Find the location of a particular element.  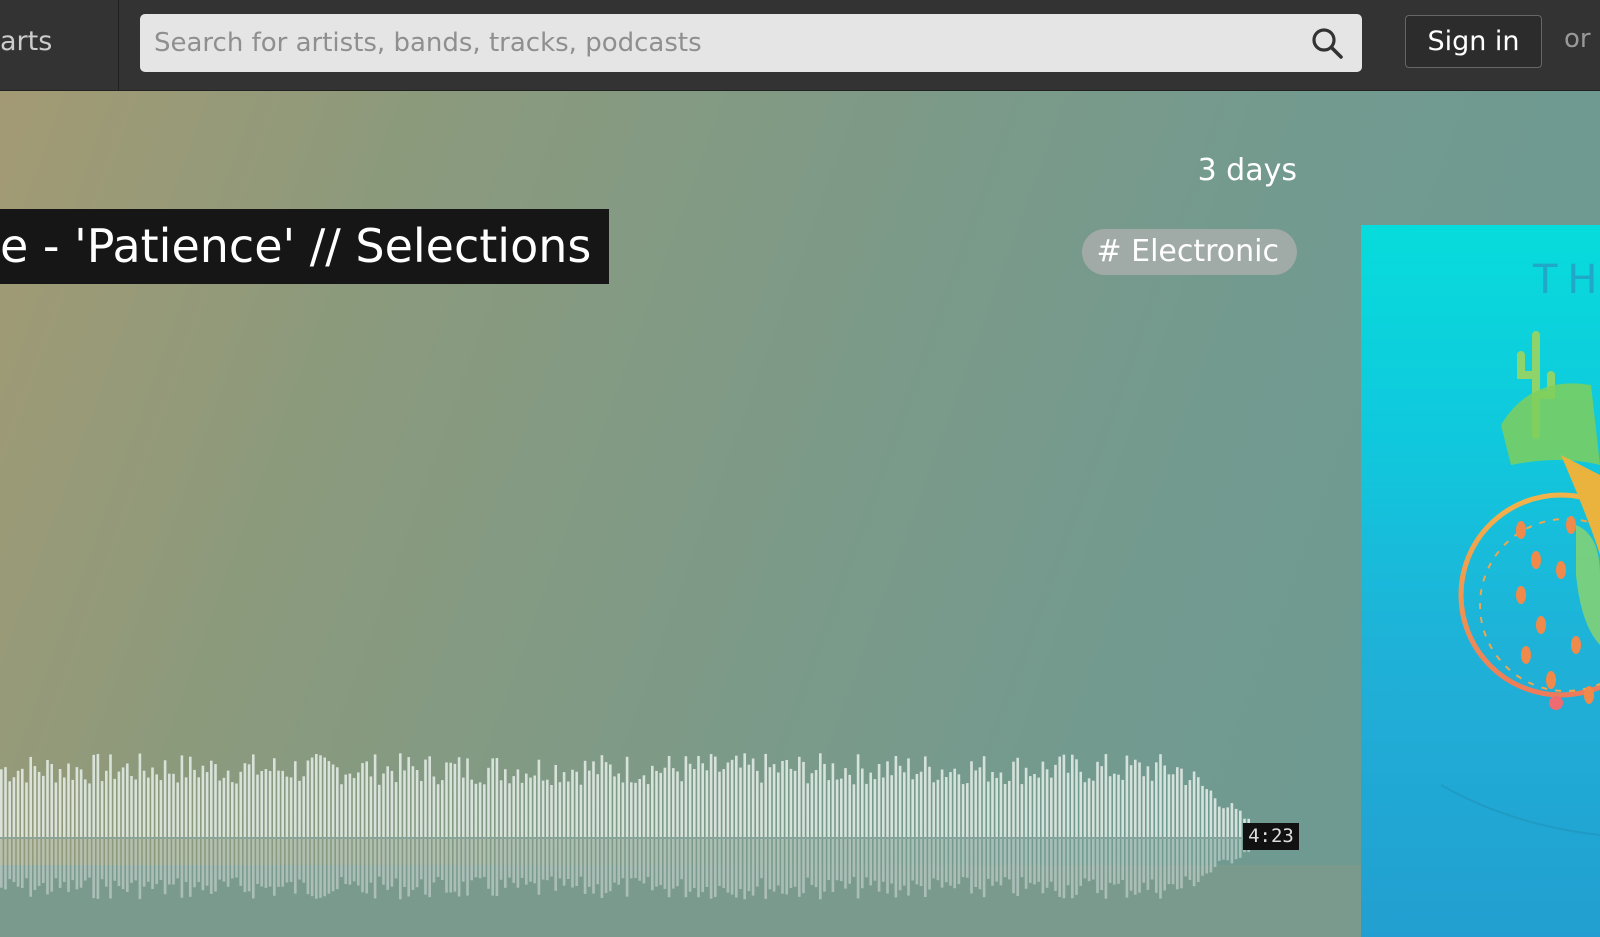

artwork-text: TH is located at coordinates (1566, 280).